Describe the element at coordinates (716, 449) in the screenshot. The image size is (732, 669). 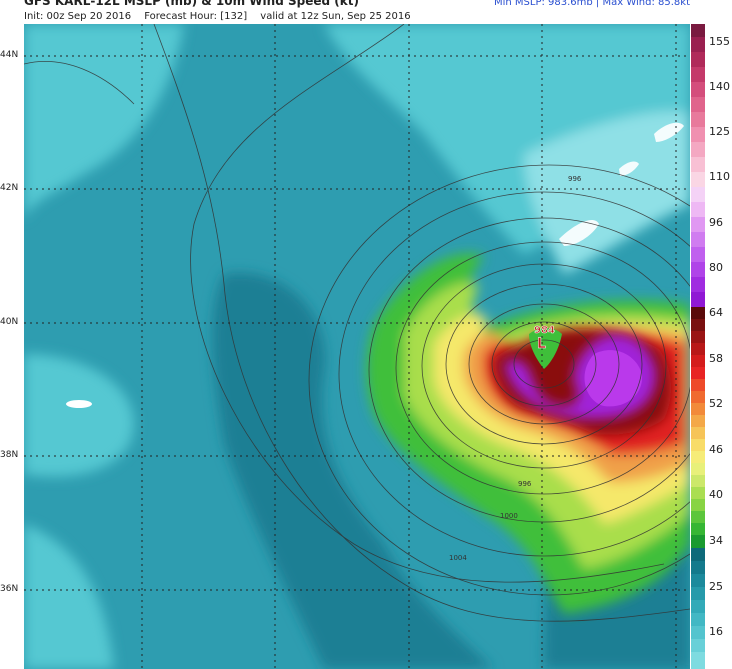
I see `colorbar-label: 46` at that location.